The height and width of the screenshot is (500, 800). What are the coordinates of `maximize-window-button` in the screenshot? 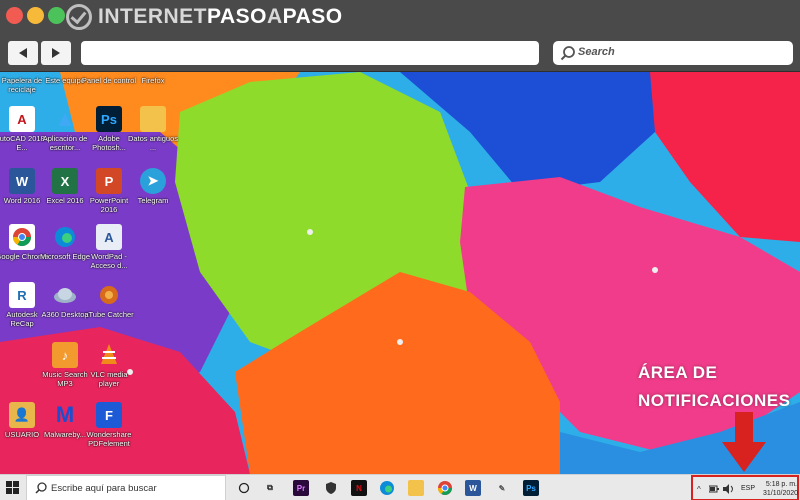 It's located at (56, 15).